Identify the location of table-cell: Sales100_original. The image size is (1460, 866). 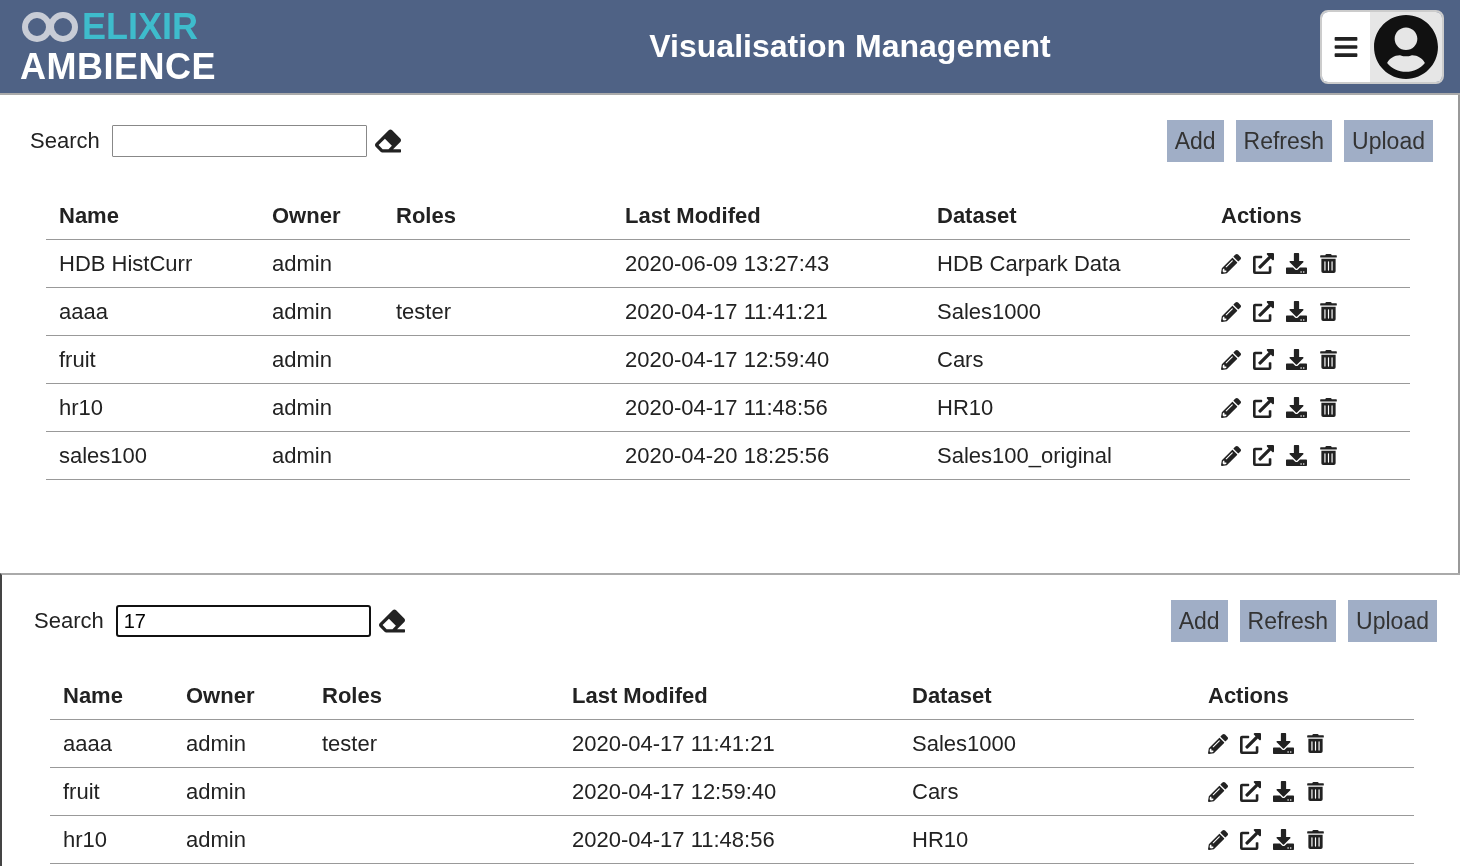
(1066, 455).